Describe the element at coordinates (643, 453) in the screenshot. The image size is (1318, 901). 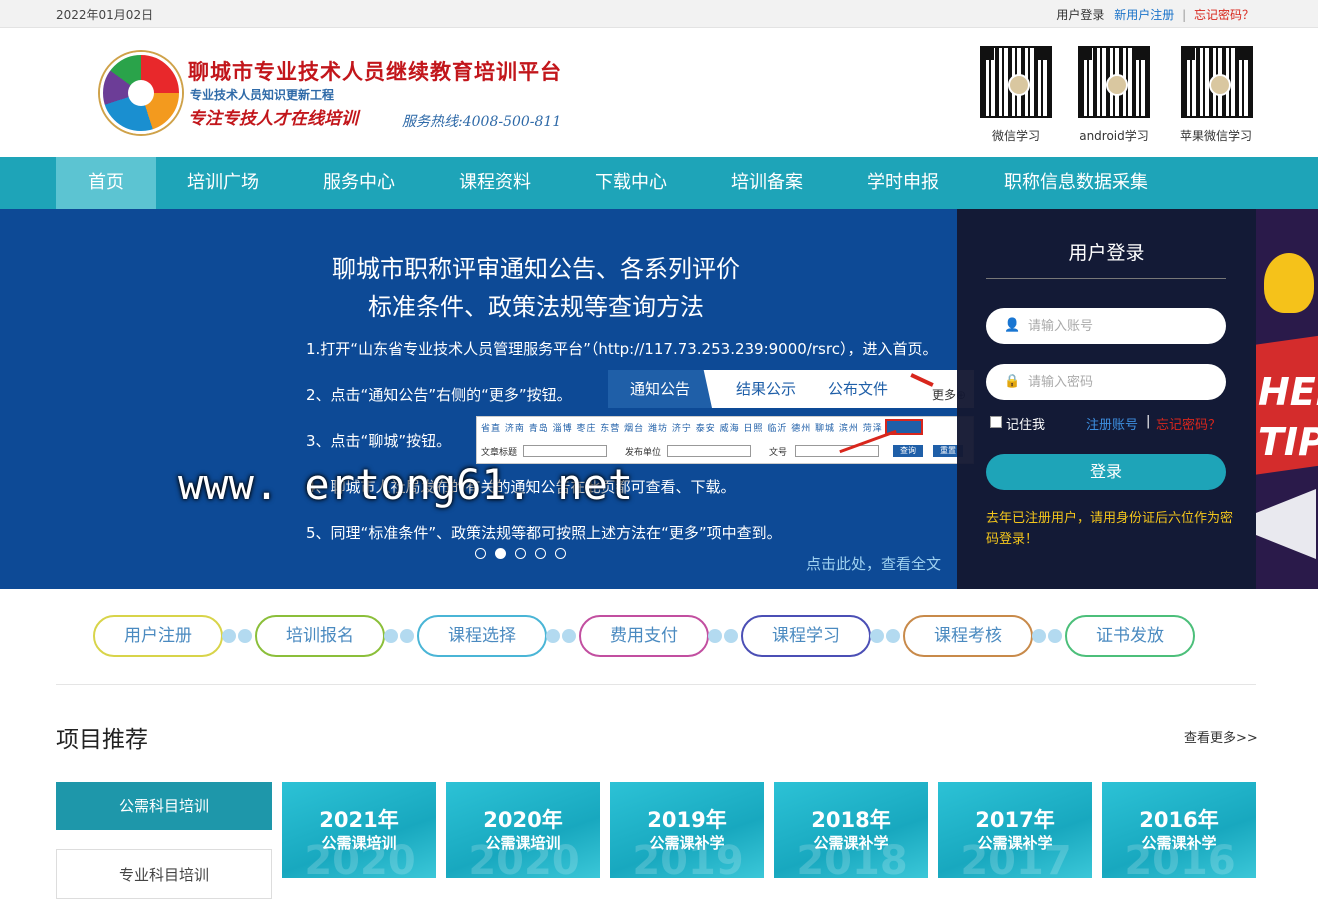
I see `form-label-unit: 发布单位` at that location.